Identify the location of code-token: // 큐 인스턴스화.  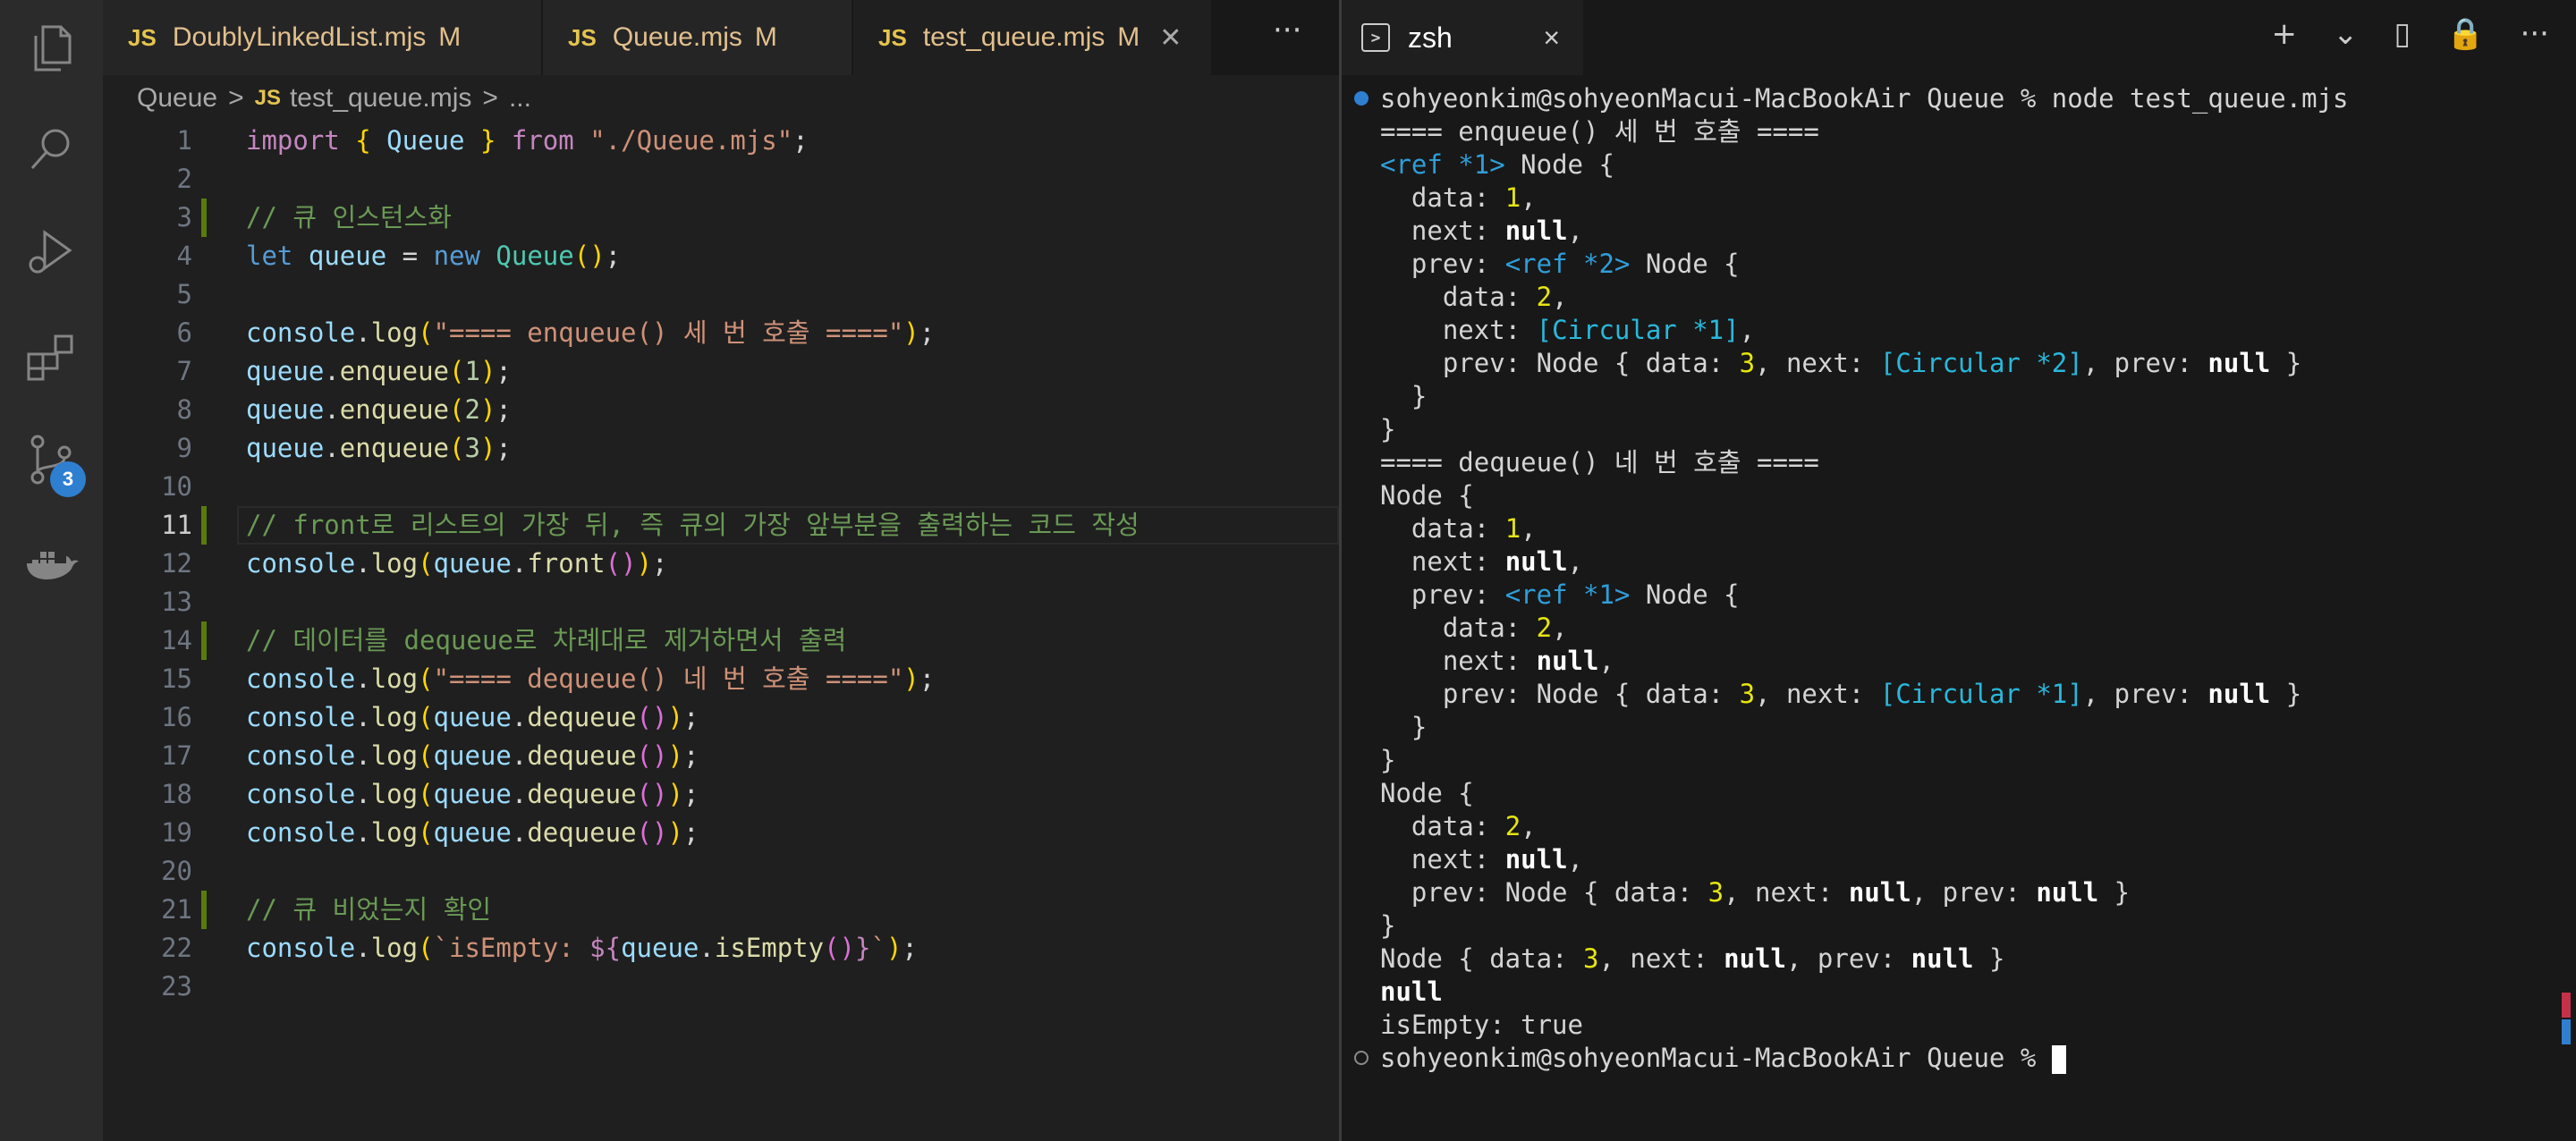
(349, 217).